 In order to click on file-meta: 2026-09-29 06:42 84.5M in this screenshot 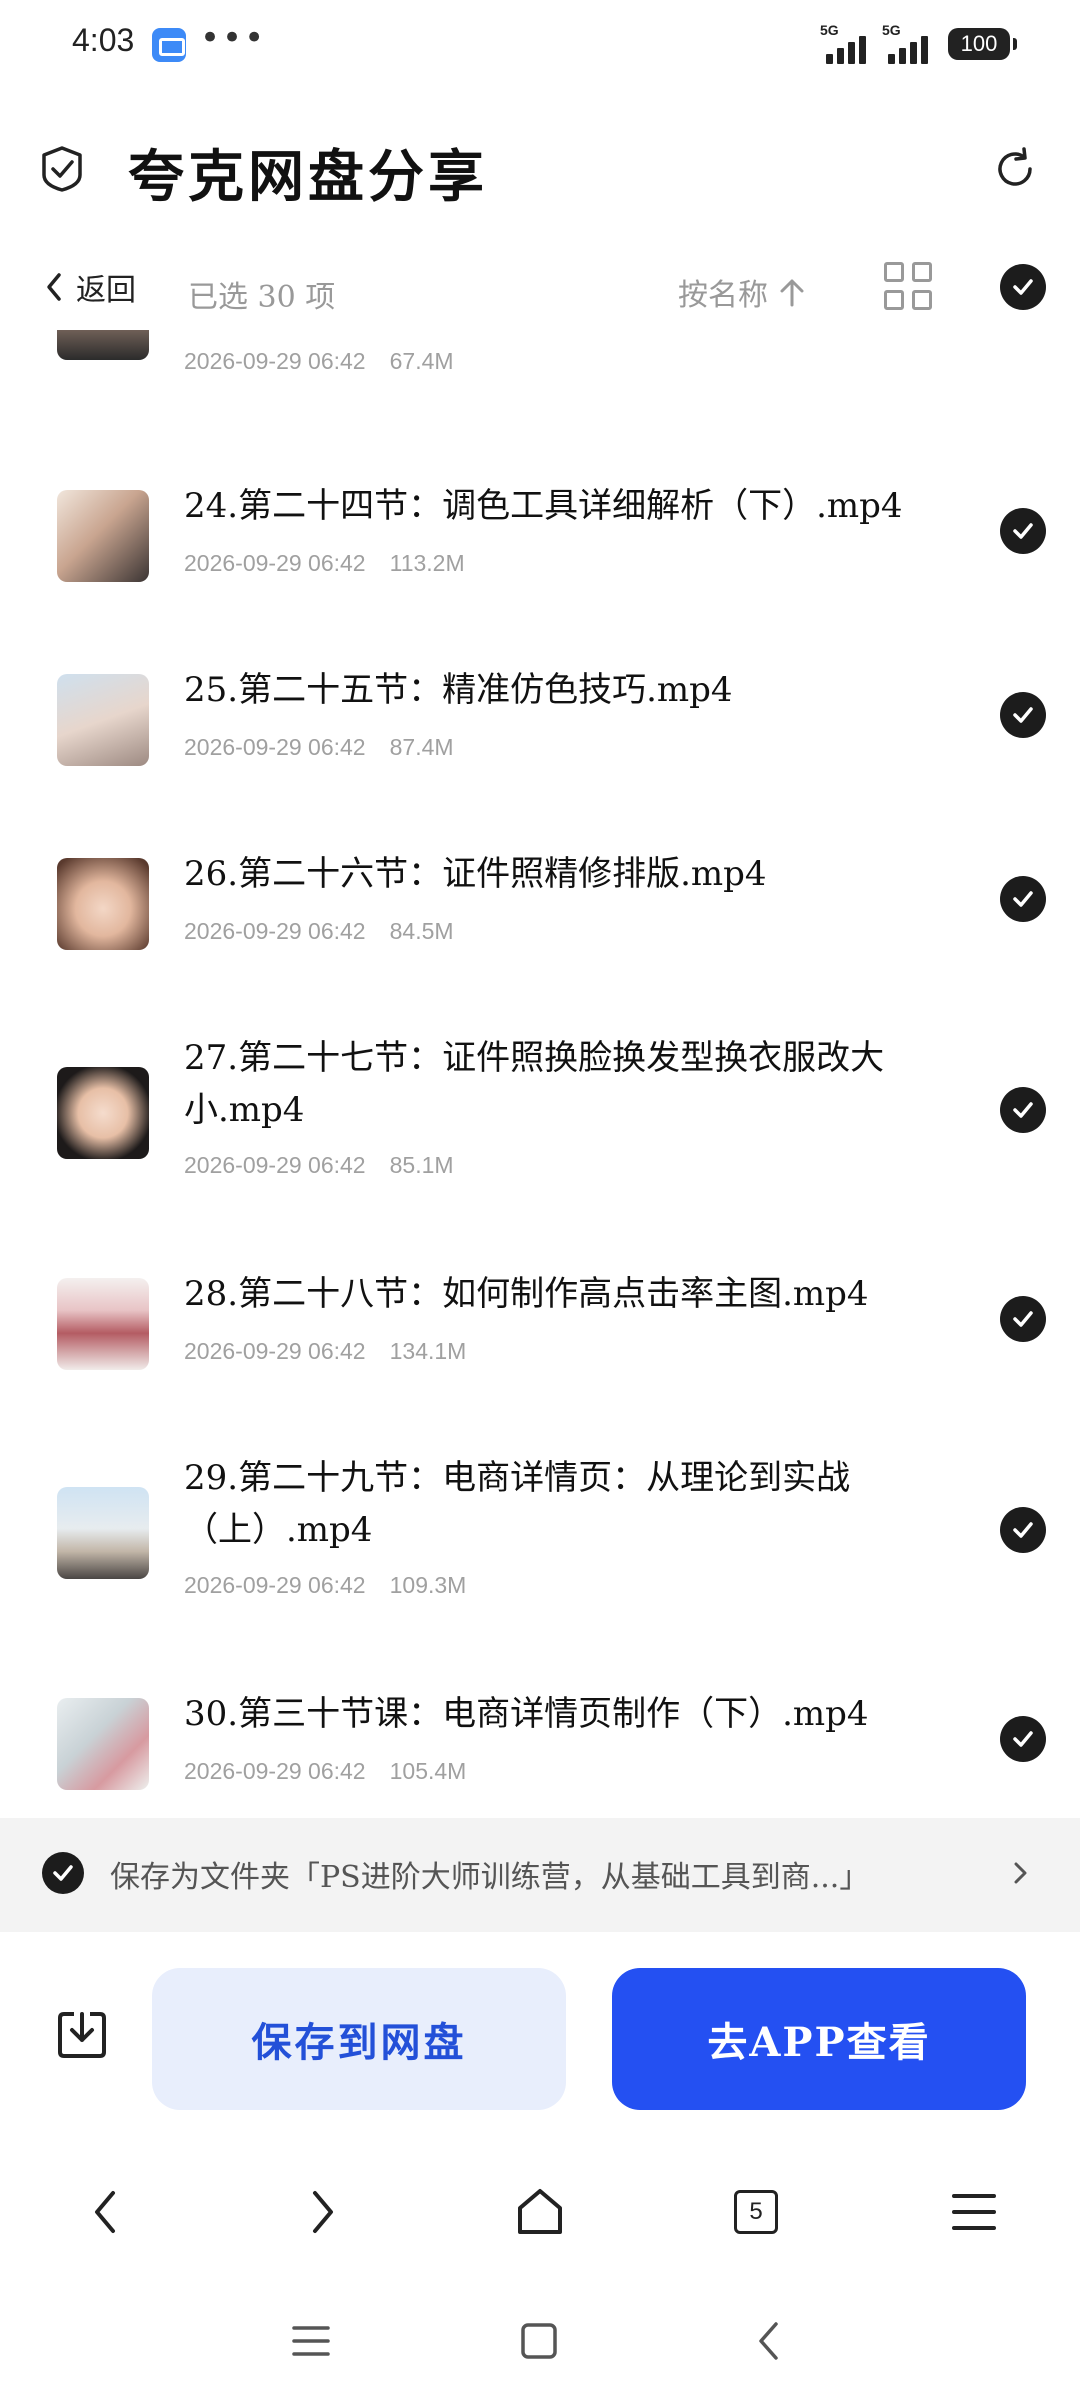, I will do `click(319, 931)`.